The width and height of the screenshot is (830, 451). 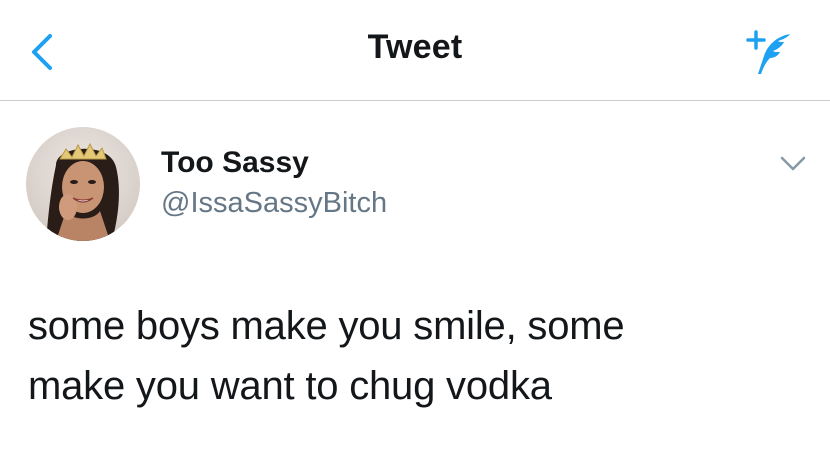 What do you see at coordinates (235, 163) in the screenshot?
I see `author-display-name: Too Sassy` at bounding box center [235, 163].